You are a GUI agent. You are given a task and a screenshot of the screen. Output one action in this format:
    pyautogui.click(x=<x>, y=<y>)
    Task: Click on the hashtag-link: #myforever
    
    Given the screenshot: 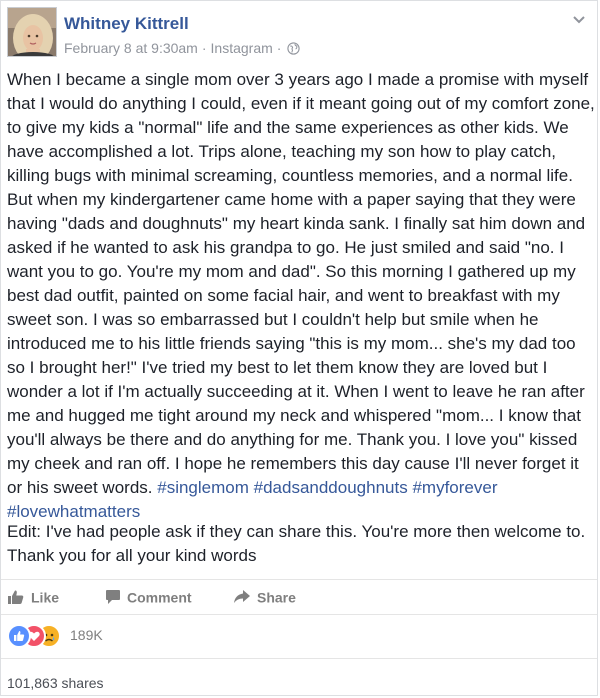 What is the action you would take?
    pyautogui.click(x=454, y=487)
    